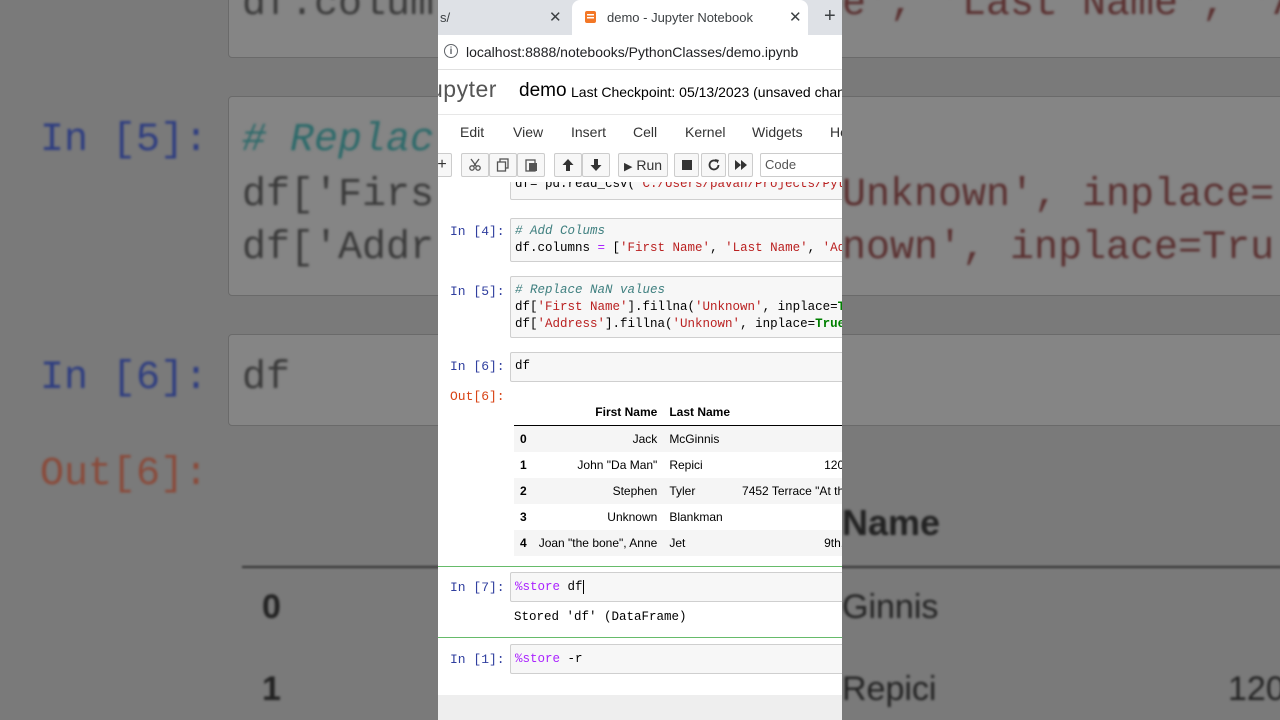  What do you see at coordinates (472, 132) in the screenshot?
I see `menu-edit: Edit` at bounding box center [472, 132].